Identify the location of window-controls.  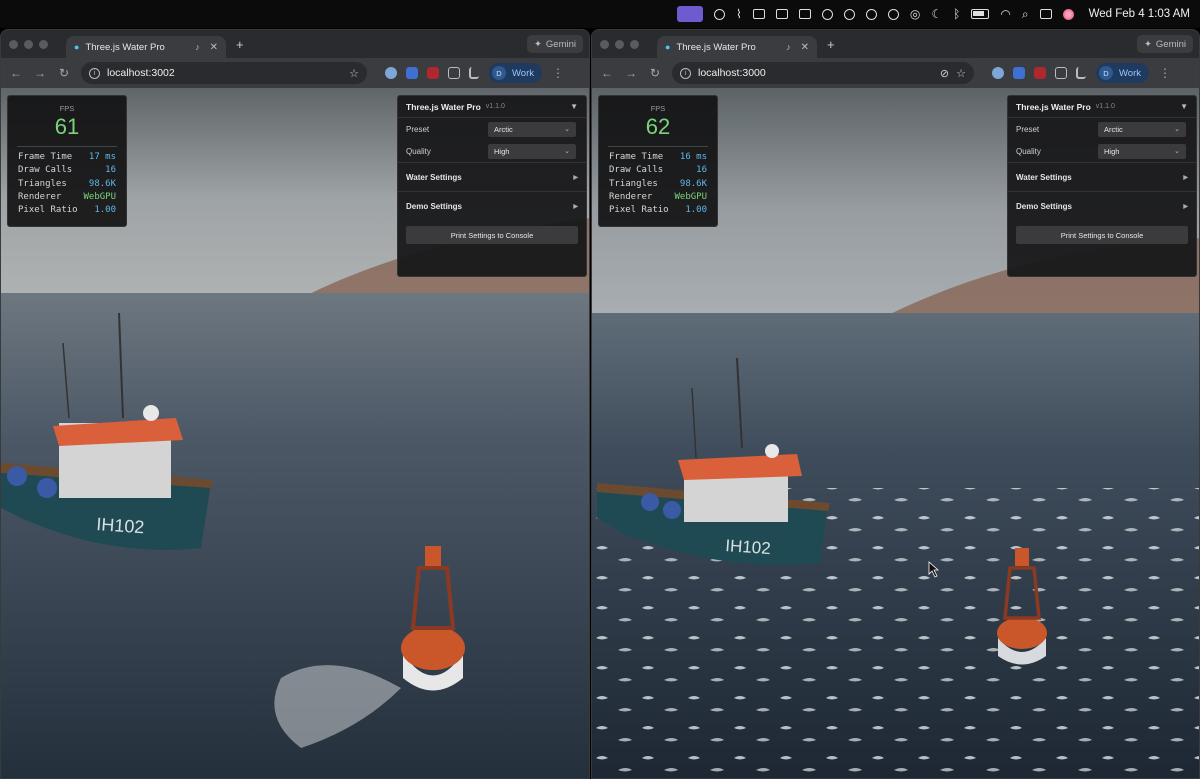
(619, 44).